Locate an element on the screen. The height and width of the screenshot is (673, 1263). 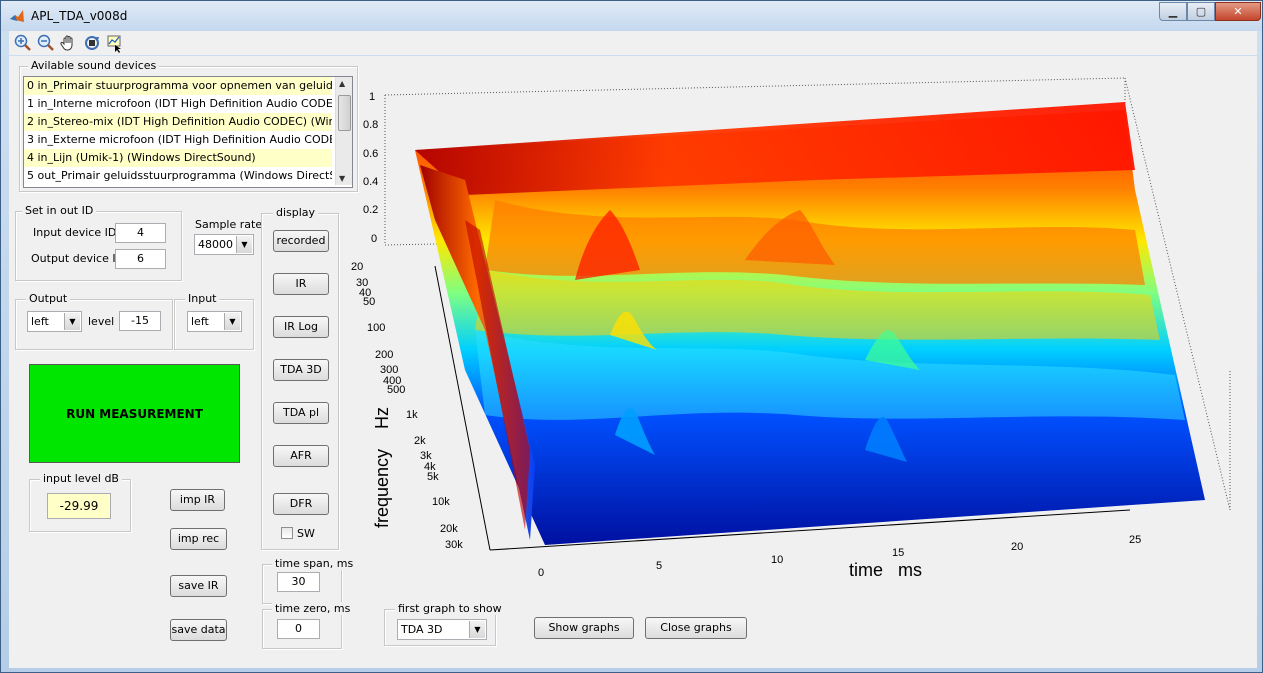
z-tick-label: 0 is located at coordinates (374, 239).